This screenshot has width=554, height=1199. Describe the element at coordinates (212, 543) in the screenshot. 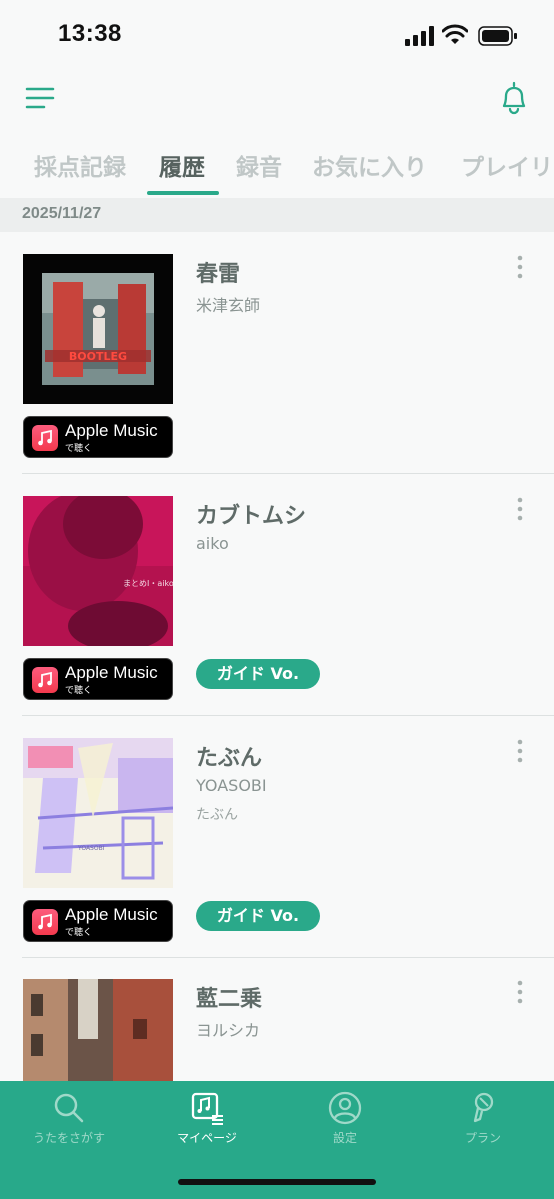

I see `song-artist: aiko` at that location.